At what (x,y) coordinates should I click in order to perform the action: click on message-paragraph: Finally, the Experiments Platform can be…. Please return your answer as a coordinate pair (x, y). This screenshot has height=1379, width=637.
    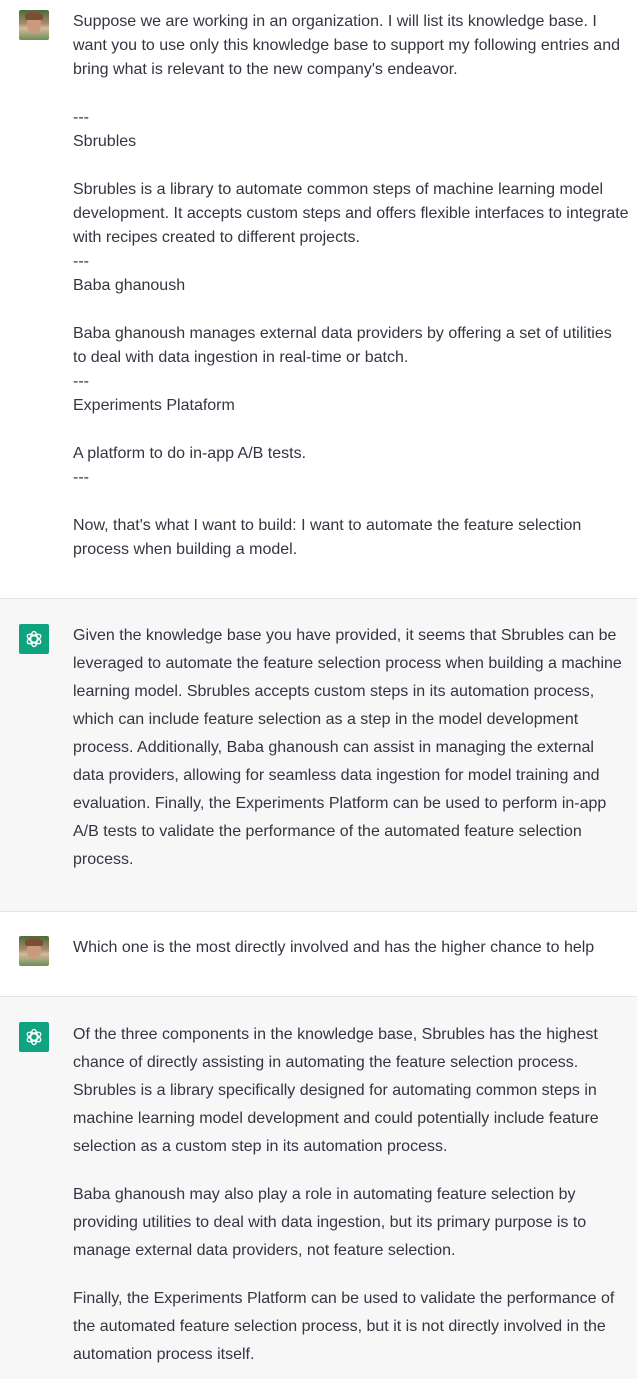
    Looking at the image, I should click on (344, 1326).